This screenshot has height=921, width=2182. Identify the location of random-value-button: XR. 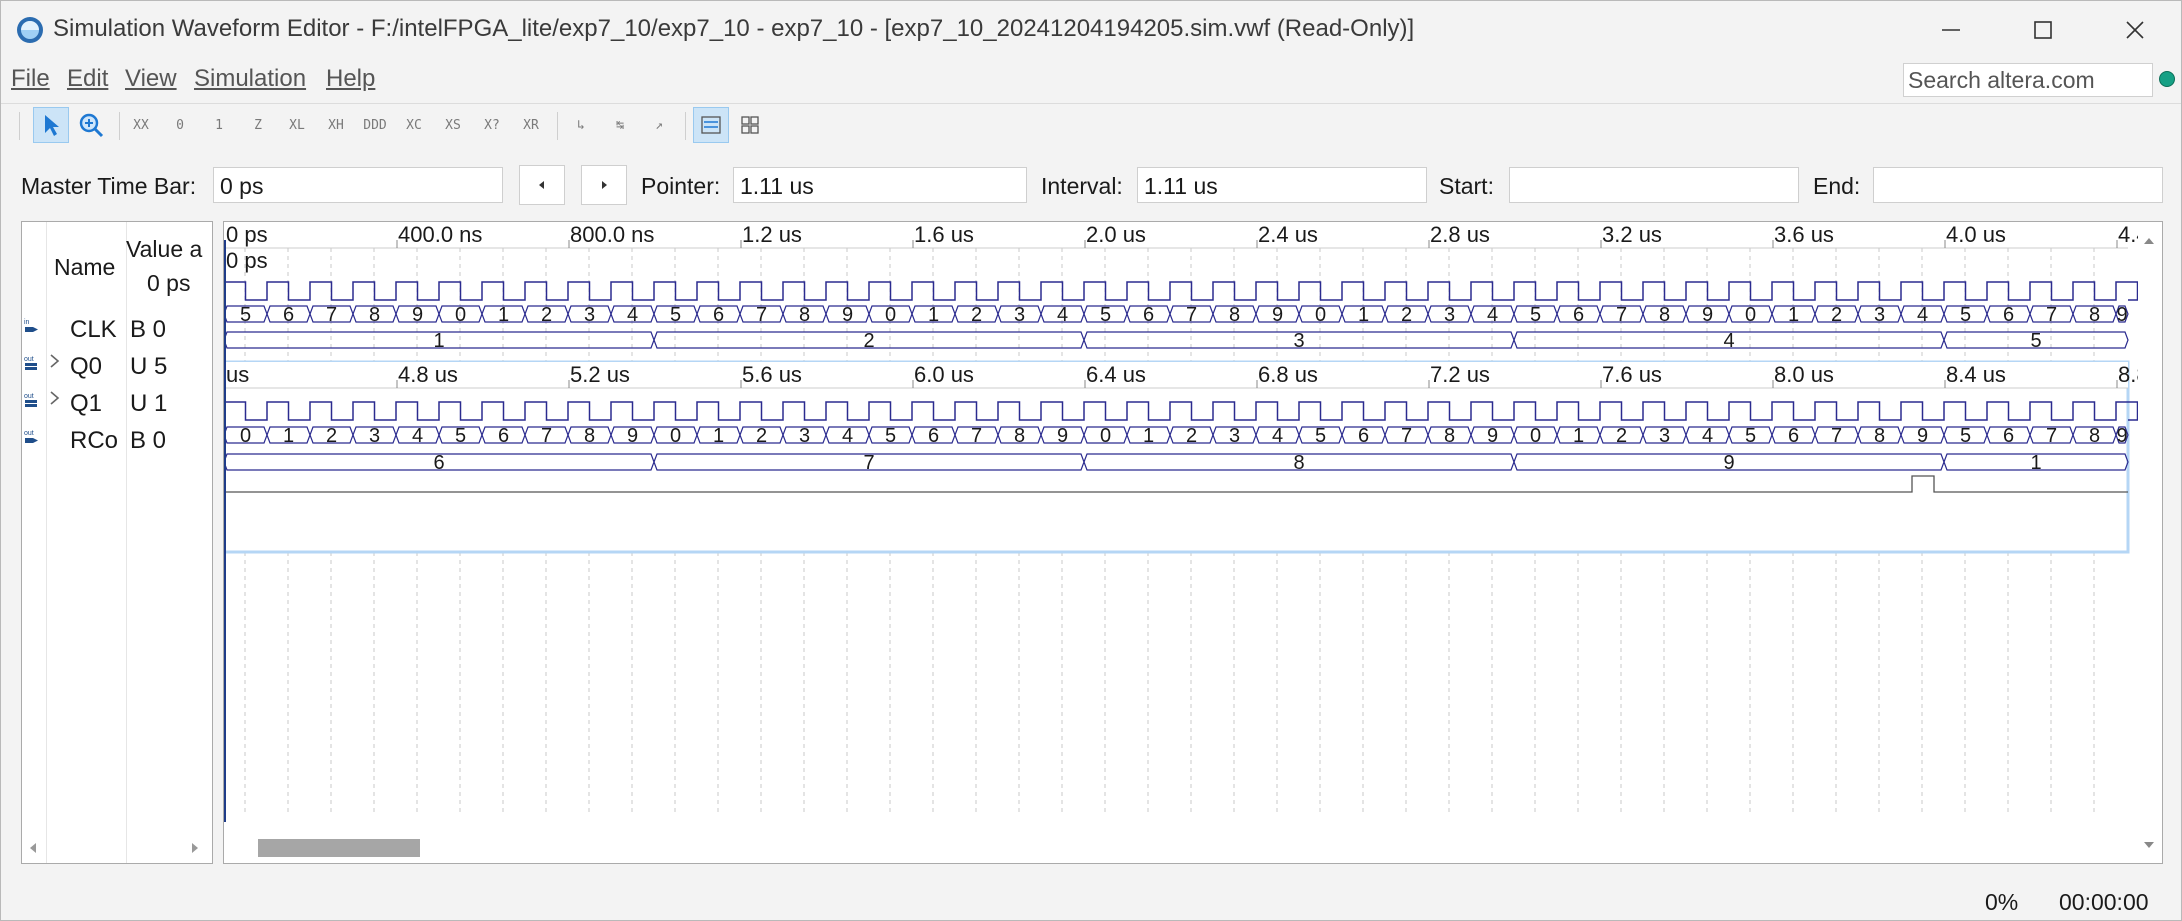
(531, 125).